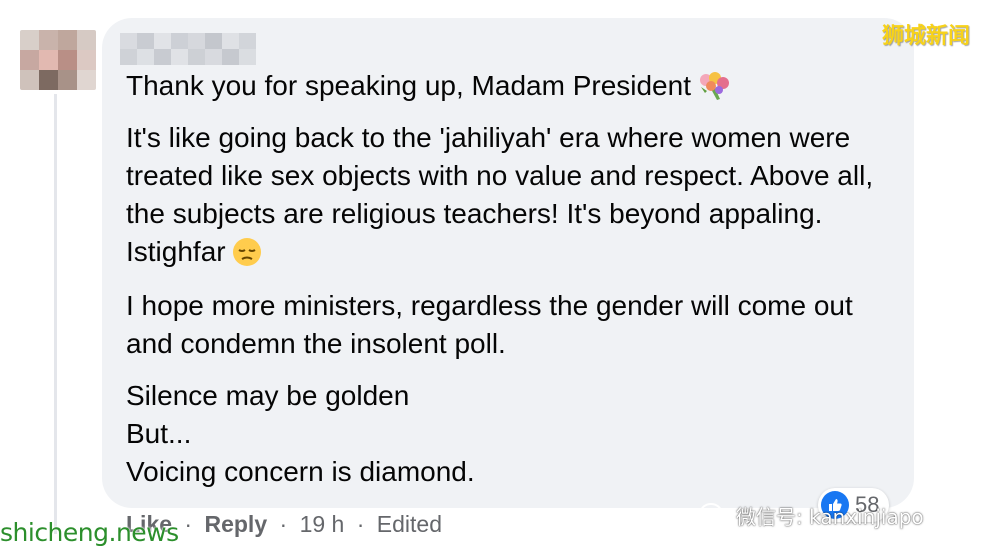 The image size is (984, 558). I want to click on wechat-watermark: 微信号: kanxinjiapo, so click(812, 515).